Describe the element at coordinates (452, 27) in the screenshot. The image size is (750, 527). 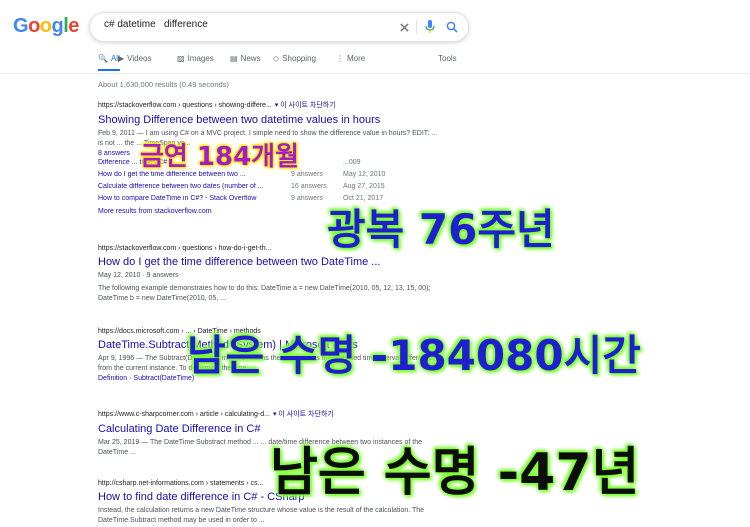
I see `search-icon` at that location.